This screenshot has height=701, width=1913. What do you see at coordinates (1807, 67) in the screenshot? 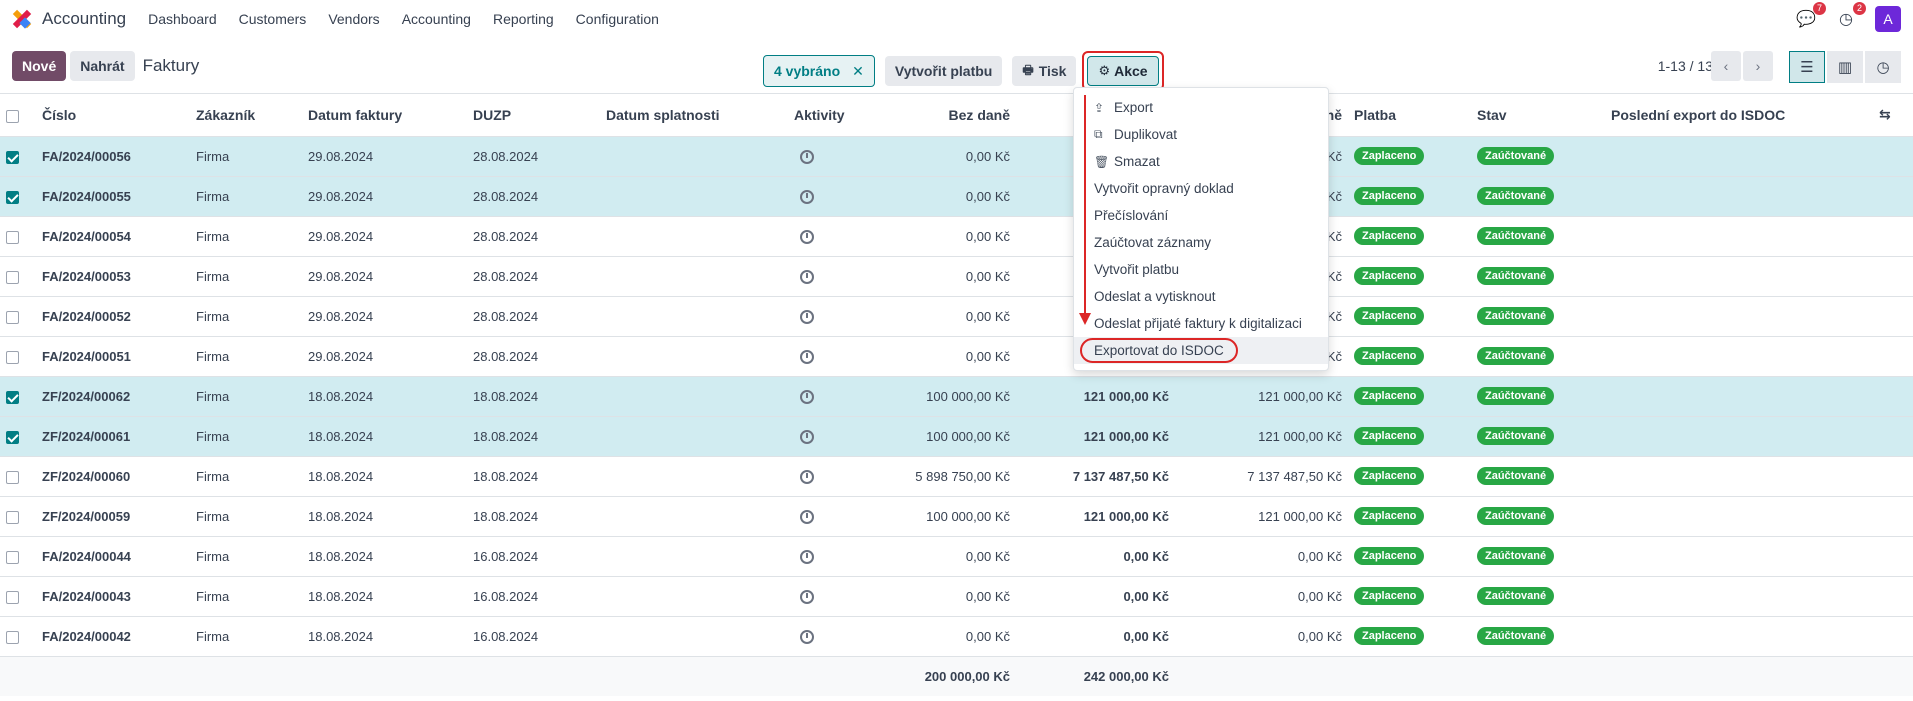
I see `list-view-button: ☰` at bounding box center [1807, 67].